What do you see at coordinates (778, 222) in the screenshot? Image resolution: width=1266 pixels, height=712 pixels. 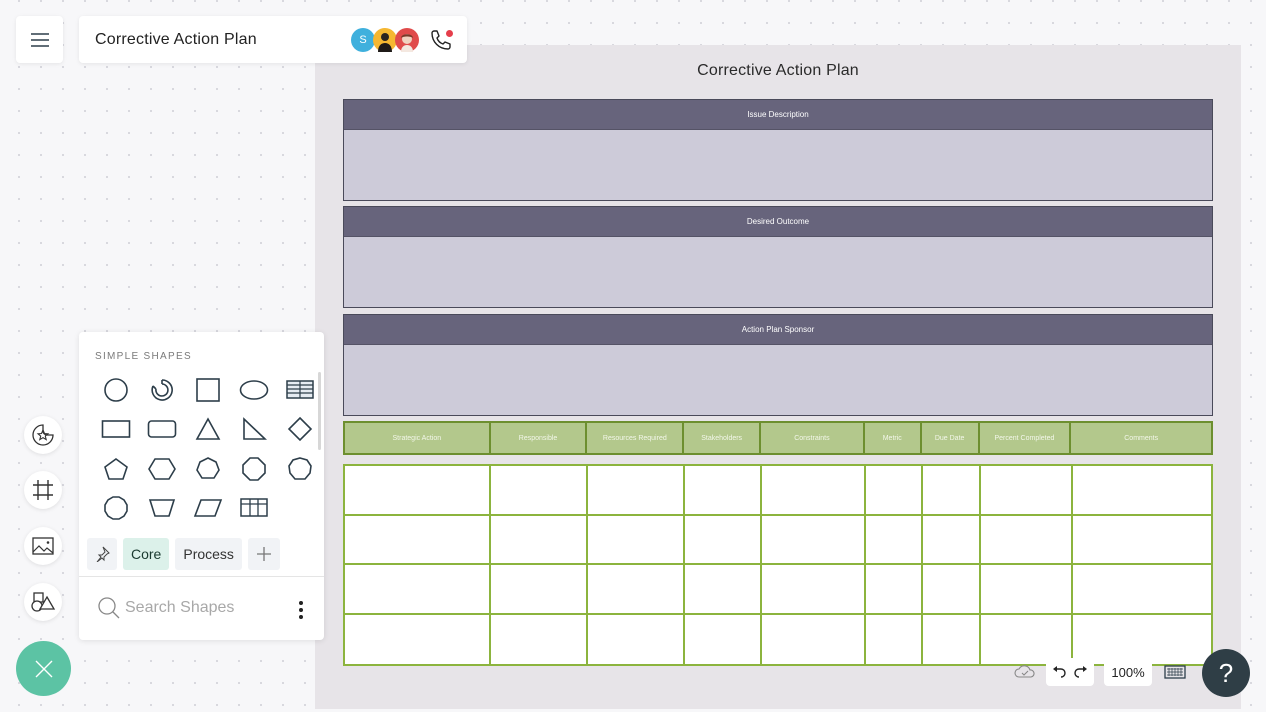 I see `section-header: Desired Outcome` at bounding box center [778, 222].